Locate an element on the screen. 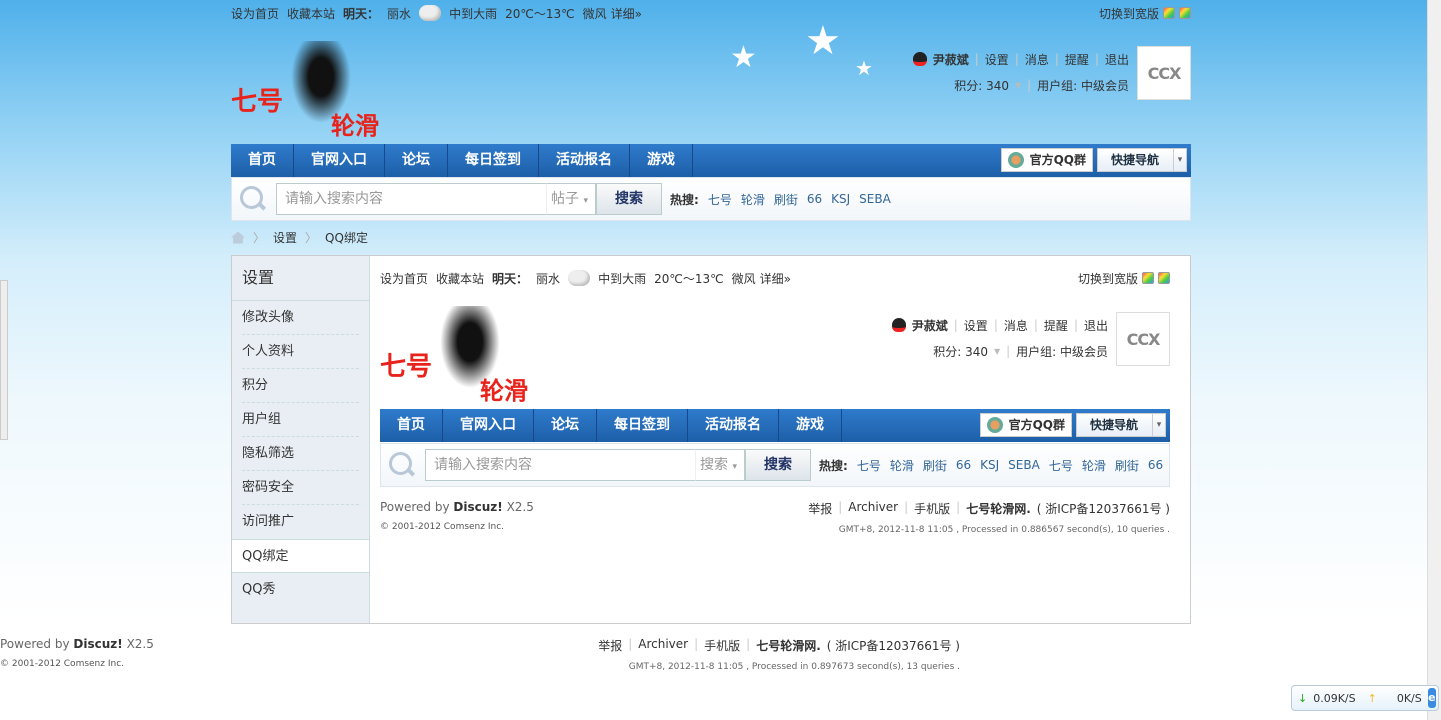 The image size is (1441, 720). sidebar-item-promotion: 访问推广 is located at coordinates (300, 522).